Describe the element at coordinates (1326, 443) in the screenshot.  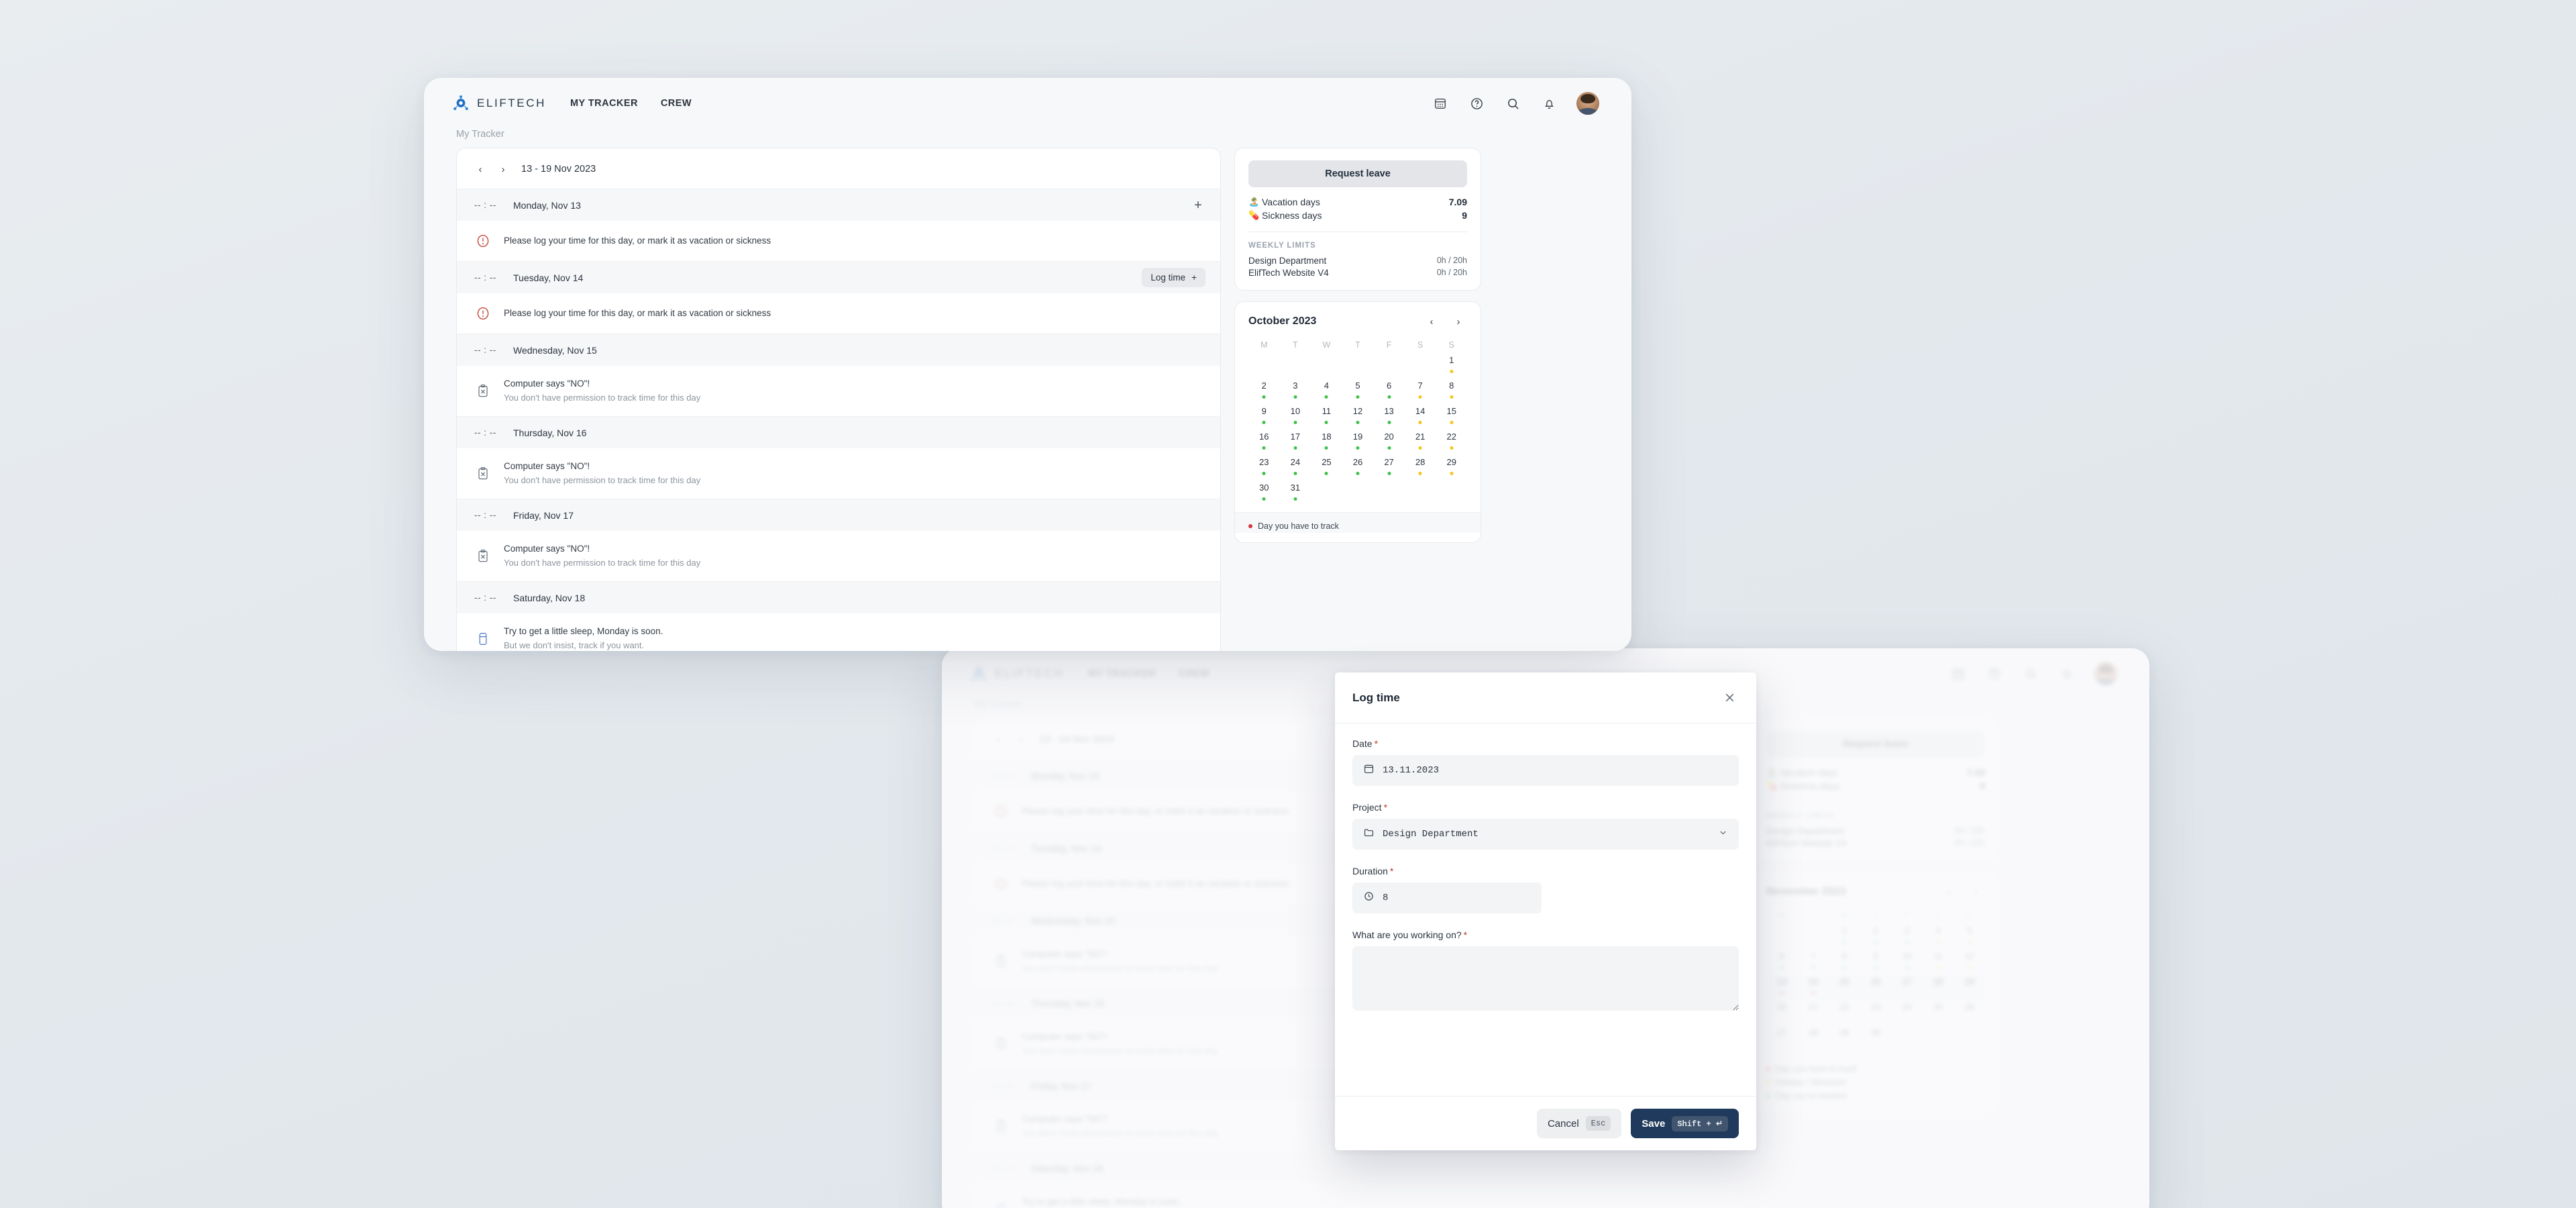
I see `calendar-day-cell: 18` at that location.